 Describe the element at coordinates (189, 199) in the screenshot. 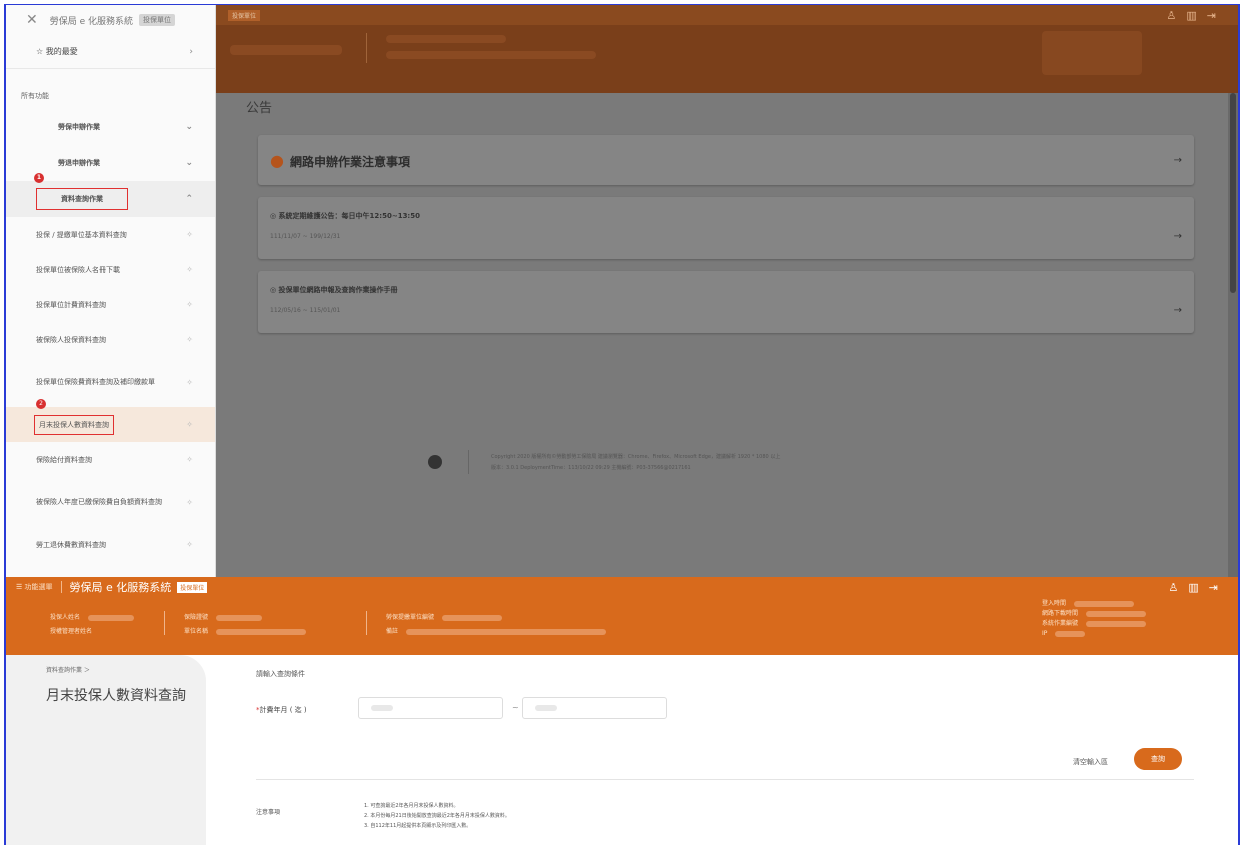

I see `chevron-up-icon: ⌃` at that location.